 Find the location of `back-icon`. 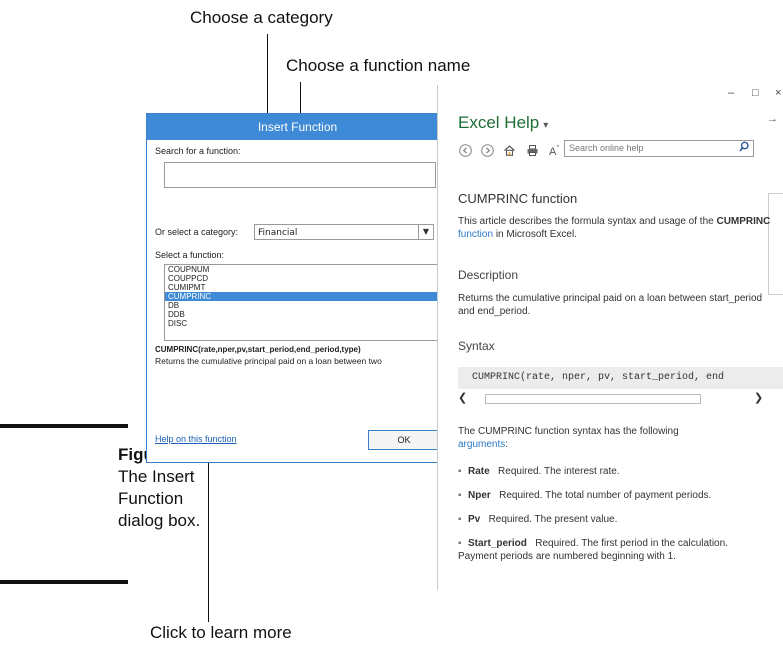

back-icon is located at coordinates (465, 150).